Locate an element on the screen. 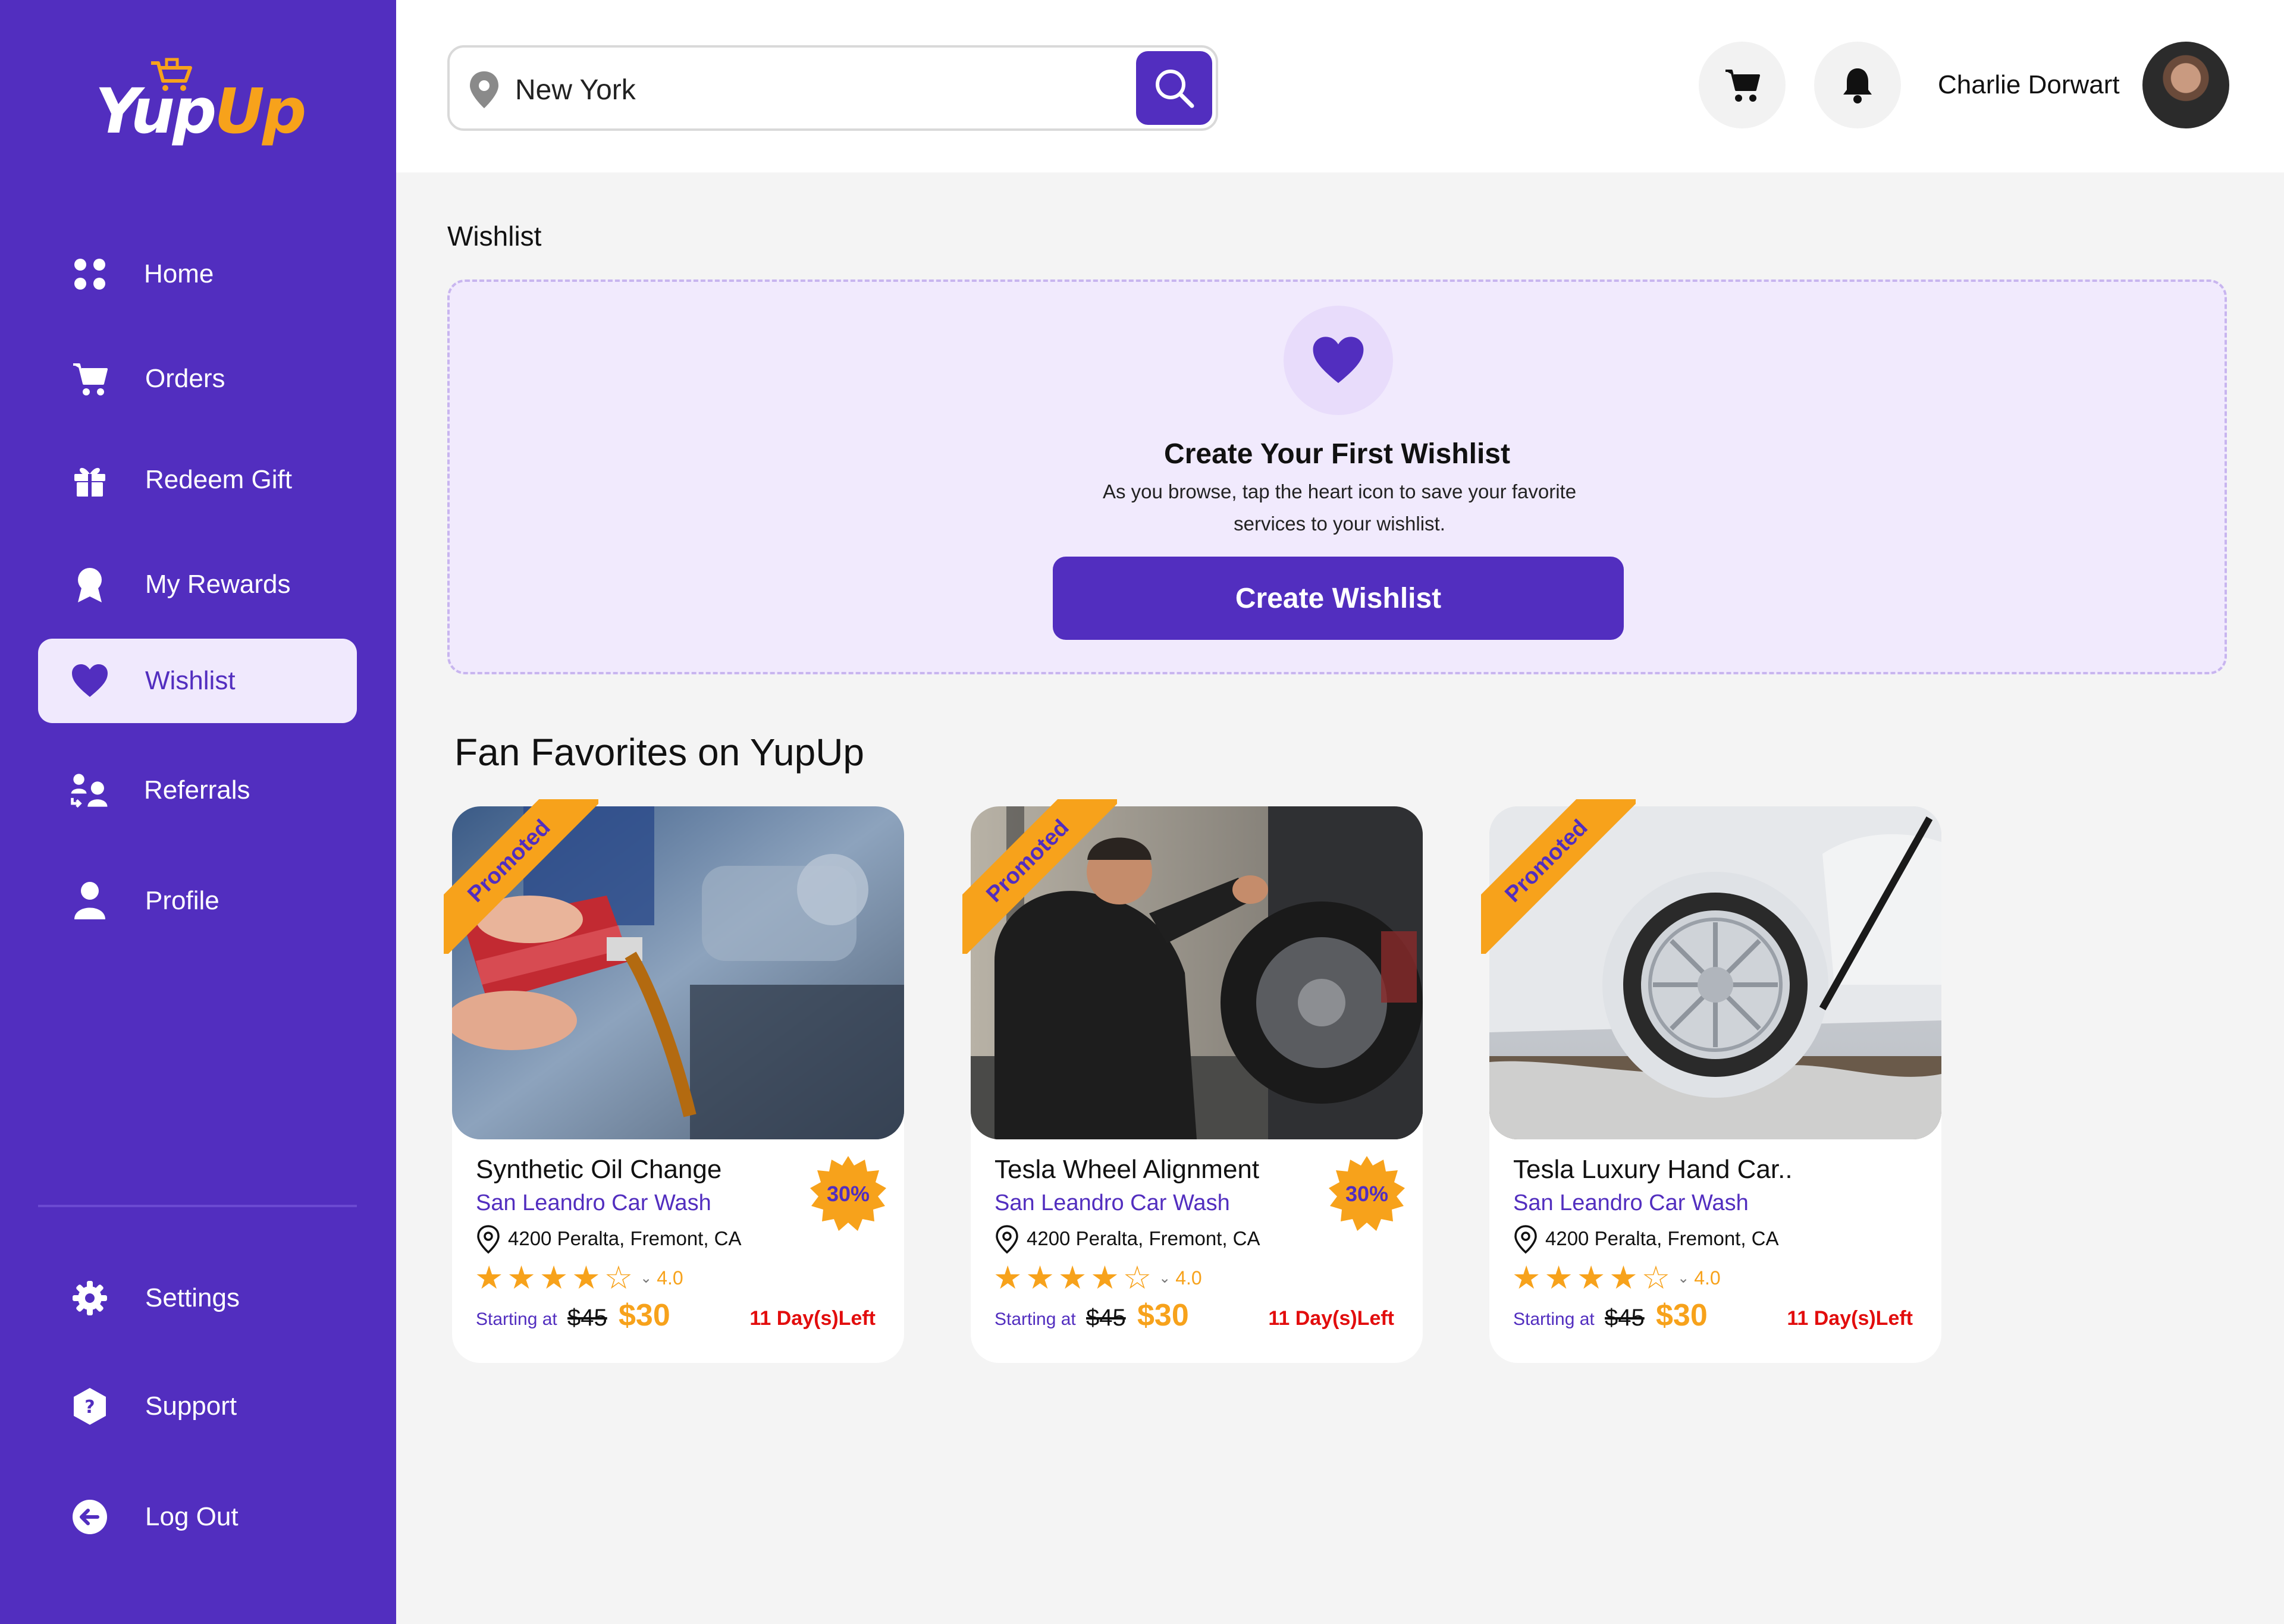 Image resolution: width=2284 pixels, height=1624 pixels. sidebar-item-my-rewards: My Rewards is located at coordinates (198, 584).